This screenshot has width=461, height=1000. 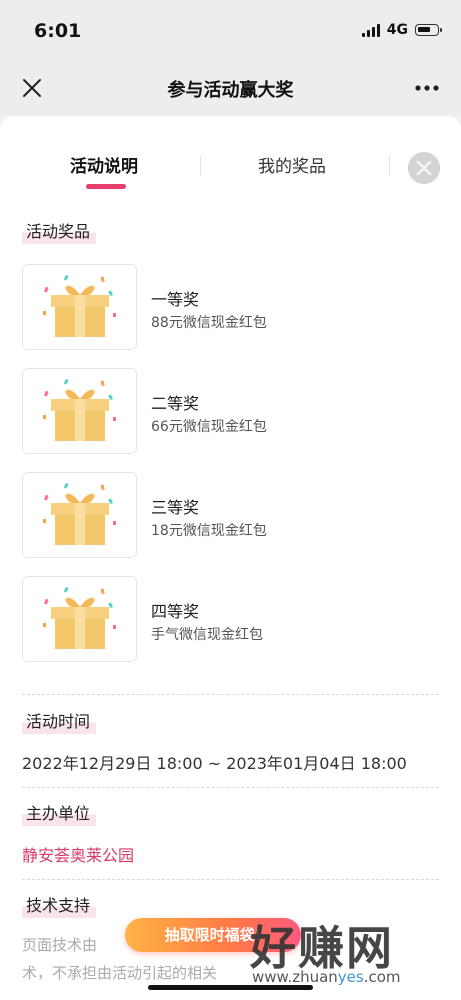 What do you see at coordinates (232, 620) in the screenshot?
I see `prize-item: 四等奖 手气微信现金红包` at bounding box center [232, 620].